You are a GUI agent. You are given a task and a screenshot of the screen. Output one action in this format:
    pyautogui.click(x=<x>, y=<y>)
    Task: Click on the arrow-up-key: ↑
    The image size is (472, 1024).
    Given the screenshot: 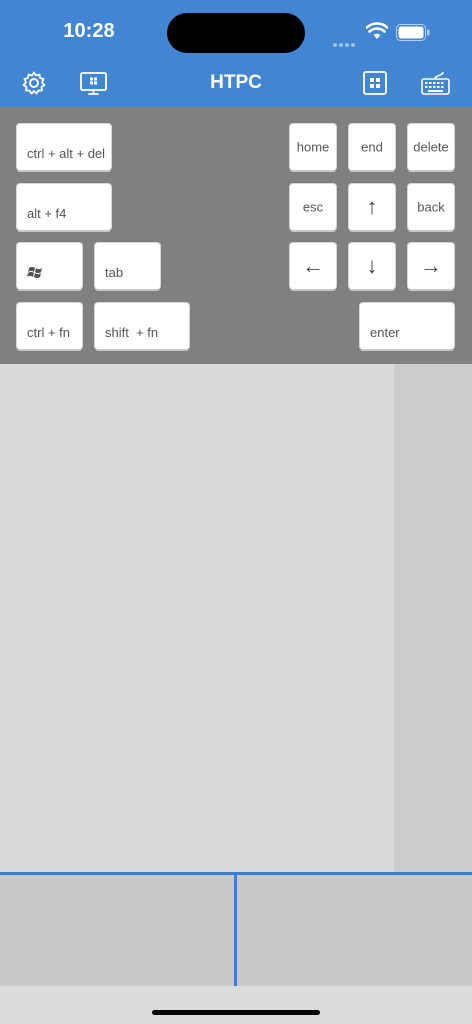 What is the action you would take?
    pyautogui.click(x=372, y=207)
    